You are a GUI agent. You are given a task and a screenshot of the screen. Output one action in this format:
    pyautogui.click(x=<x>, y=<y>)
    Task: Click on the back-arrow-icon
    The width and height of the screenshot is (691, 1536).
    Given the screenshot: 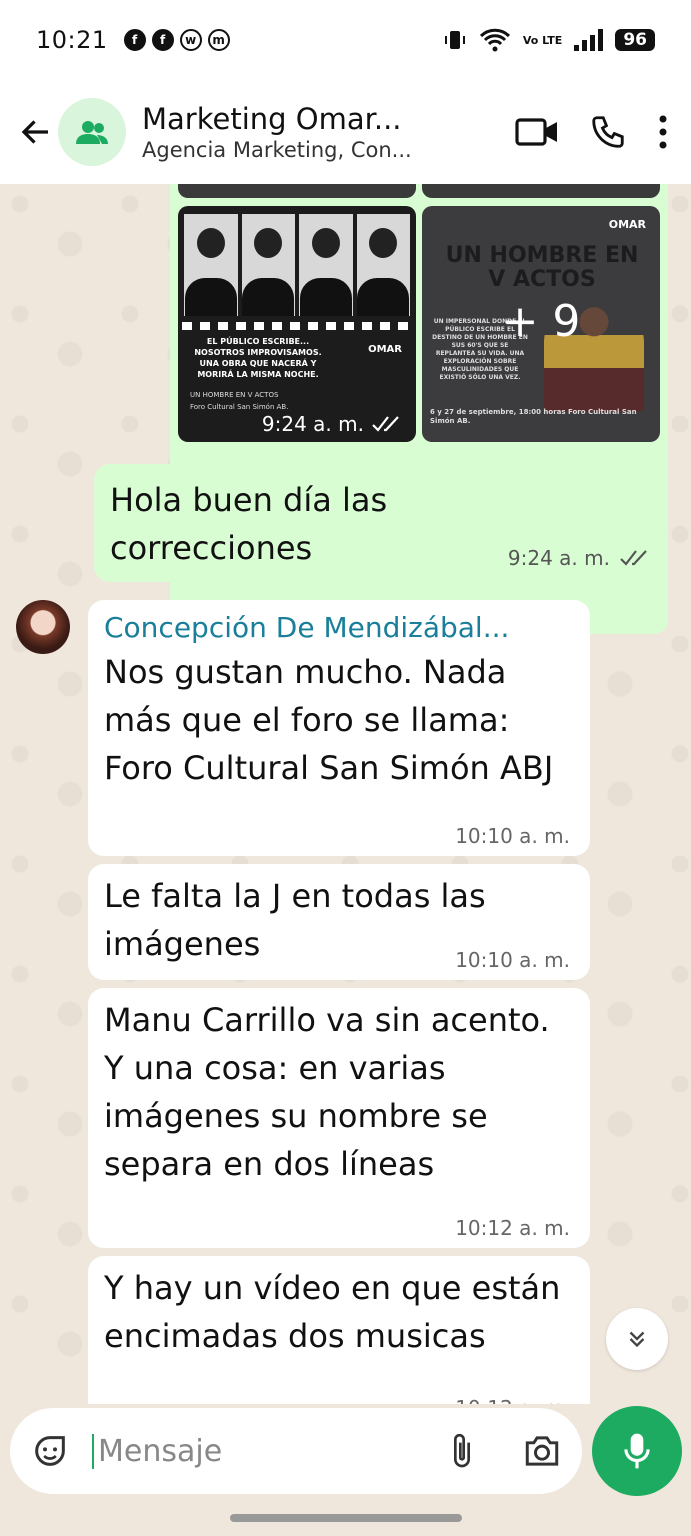 What is the action you would take?
    pyautogui.click(x=34, y=132)
    